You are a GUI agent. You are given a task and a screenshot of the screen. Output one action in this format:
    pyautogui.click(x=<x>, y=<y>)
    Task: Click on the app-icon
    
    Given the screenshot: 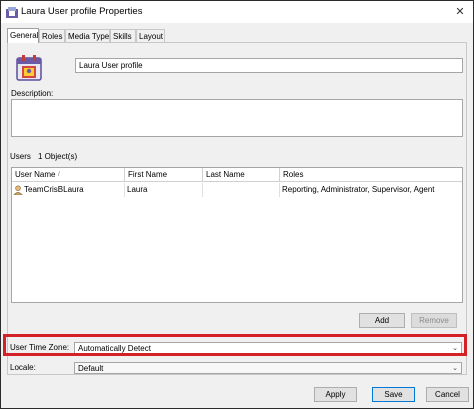 What is the action you would take?
    pyautogui.click(x=12, y=12)
    